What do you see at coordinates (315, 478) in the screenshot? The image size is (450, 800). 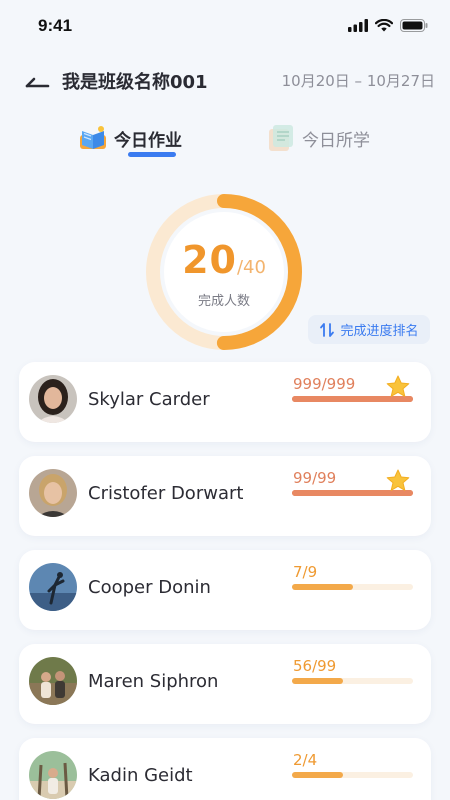 I see `progress-text: 99/99` at bounding box center [315, 478].